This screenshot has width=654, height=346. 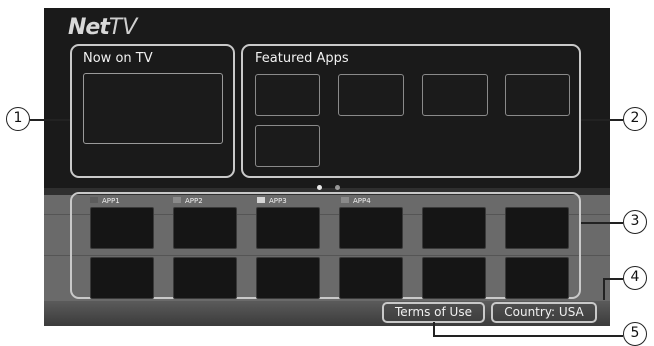 What do you see at coordinates (635, 119) in the screenshot?
I see `callout-2: 2` at bounding box center [635, 119].